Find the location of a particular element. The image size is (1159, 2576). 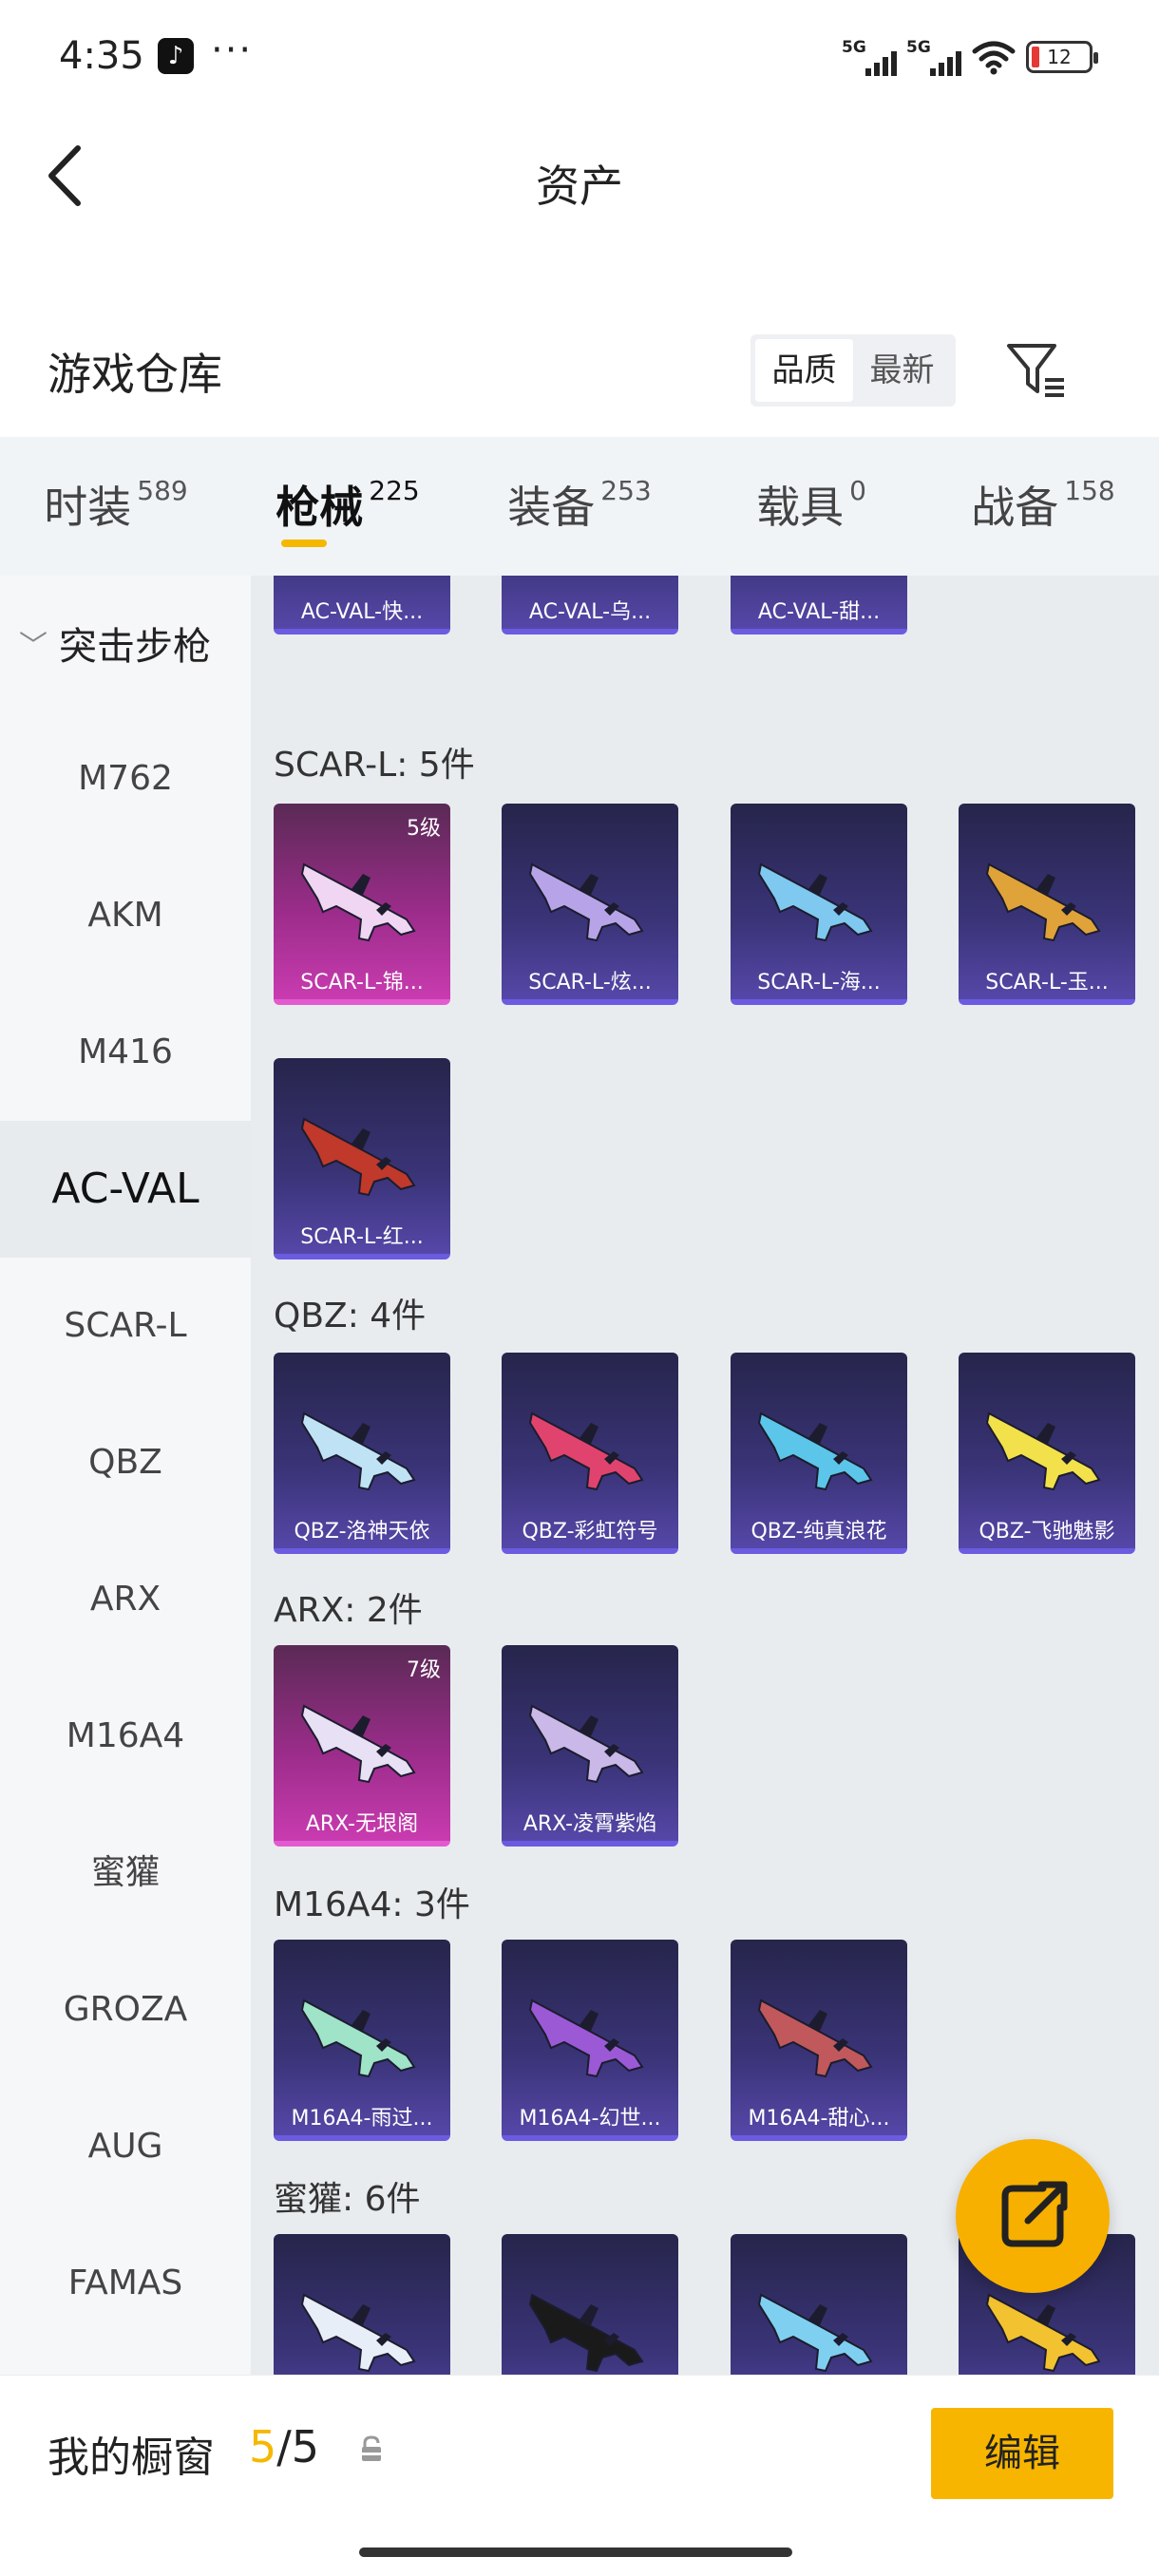

battery-icon: 12 is located at coordinates (1062, 57).